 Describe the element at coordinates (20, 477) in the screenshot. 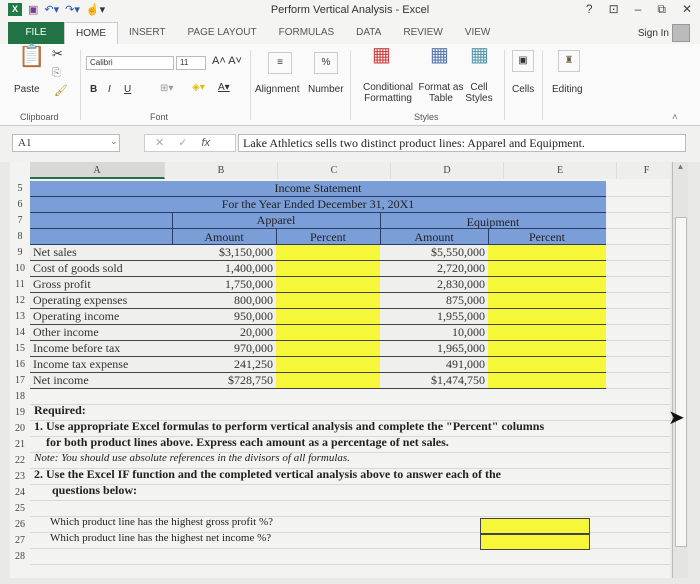

I see `row-header: 23` at that location.